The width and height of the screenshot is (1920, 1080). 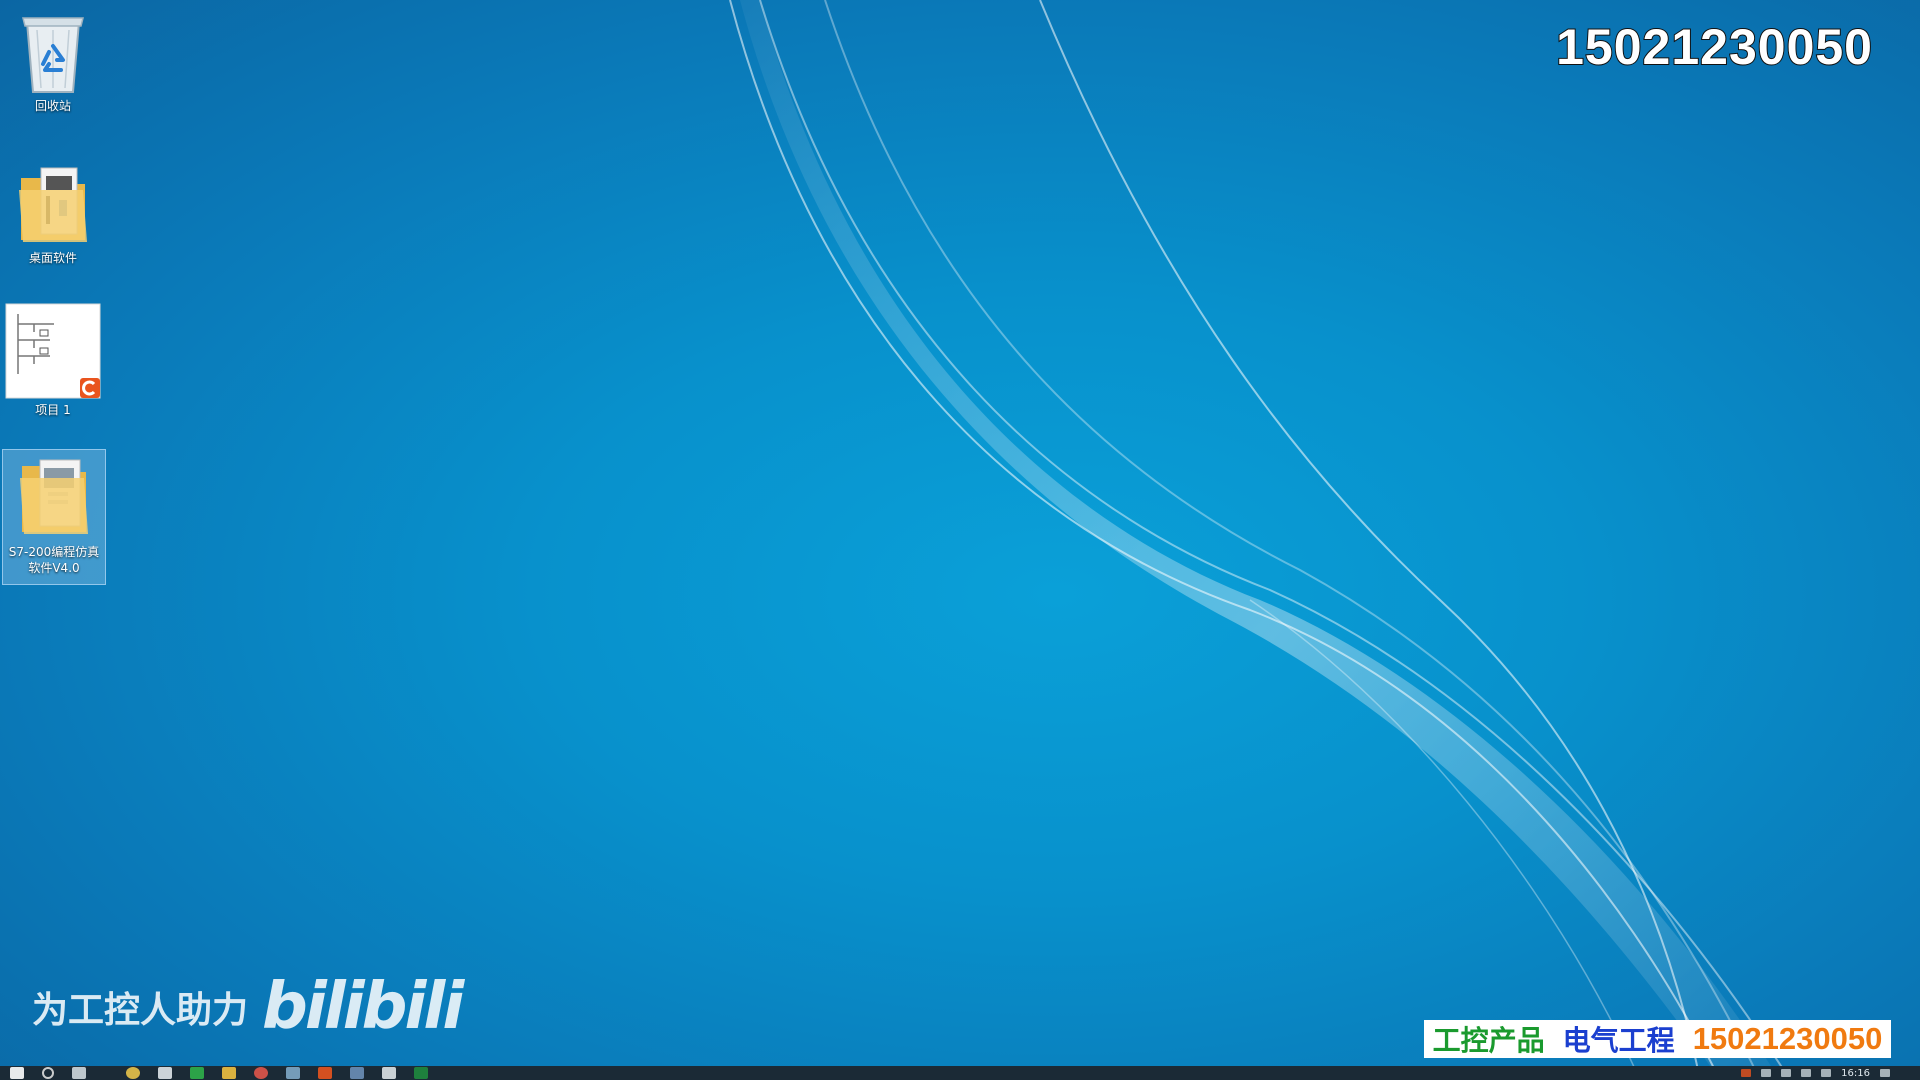 I want to click on keyboard-icon, so click(x=1826, y=1073).